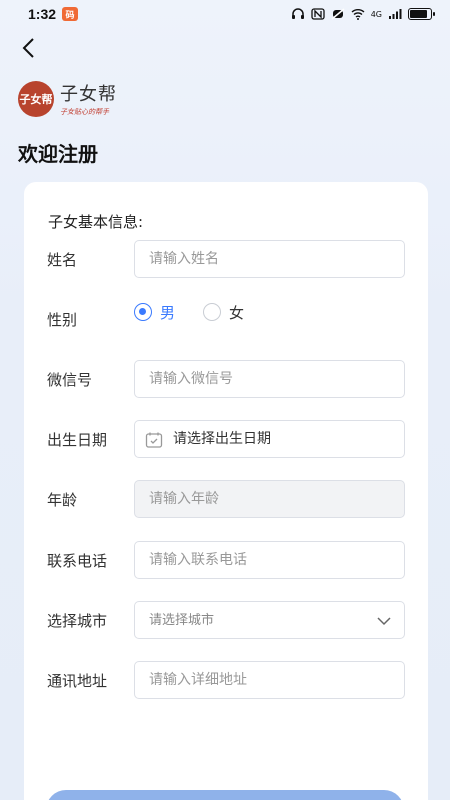  What do you see at coordinates (395, 14) in the screenshot?
I see `signal-icon` at bounding box center [395, 14].